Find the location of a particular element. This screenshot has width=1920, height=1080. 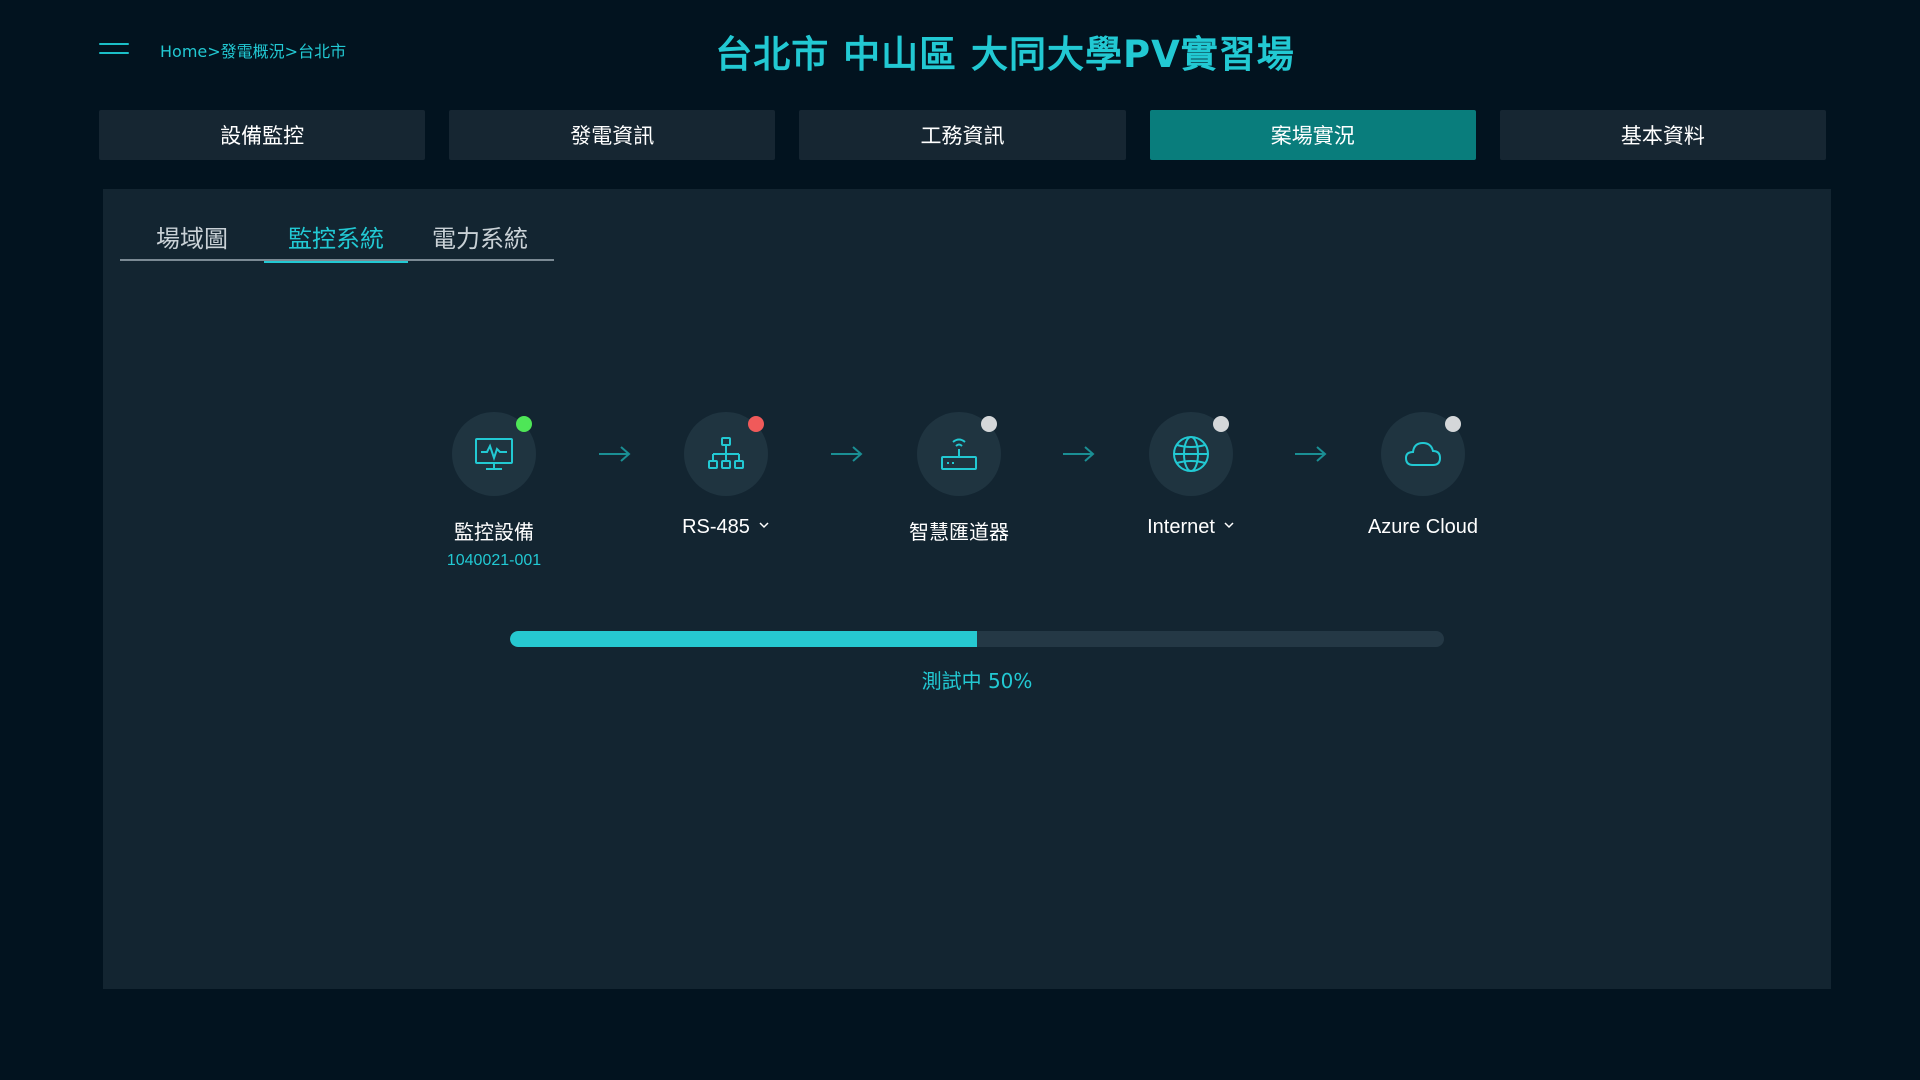

subtab-monitoring-system: 監控系統 is located at coordinates (336, 240).